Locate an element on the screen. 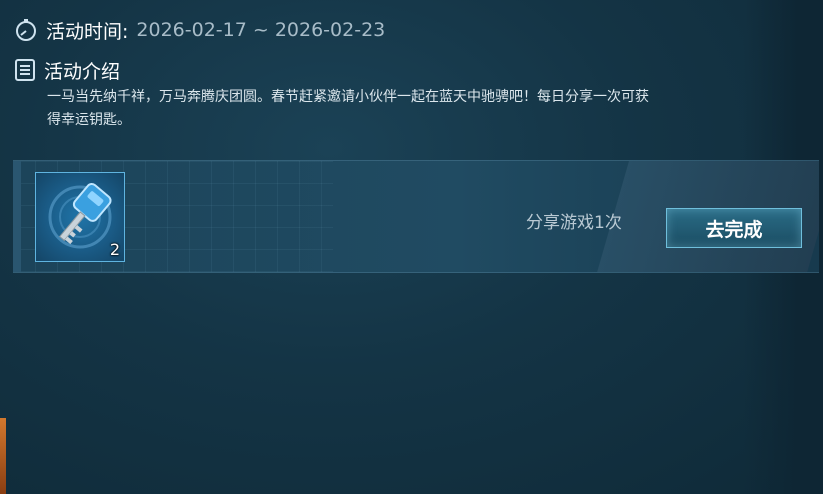  list-document-icon is located at coordinates (25, 70).